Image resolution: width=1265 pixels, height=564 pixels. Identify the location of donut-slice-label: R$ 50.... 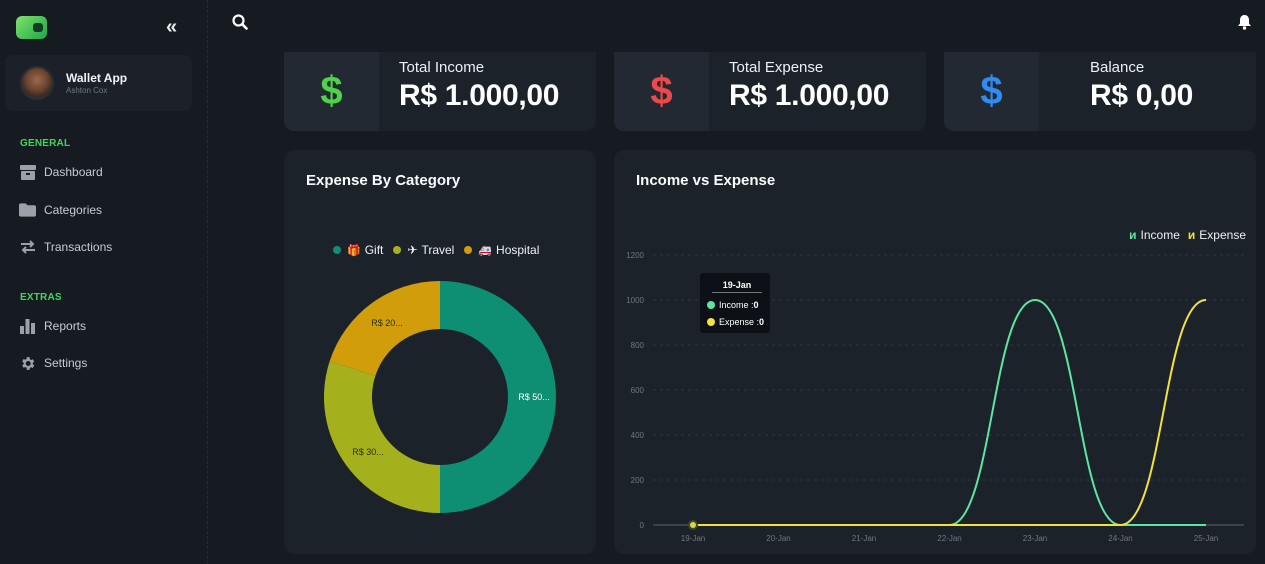
(534, 397).